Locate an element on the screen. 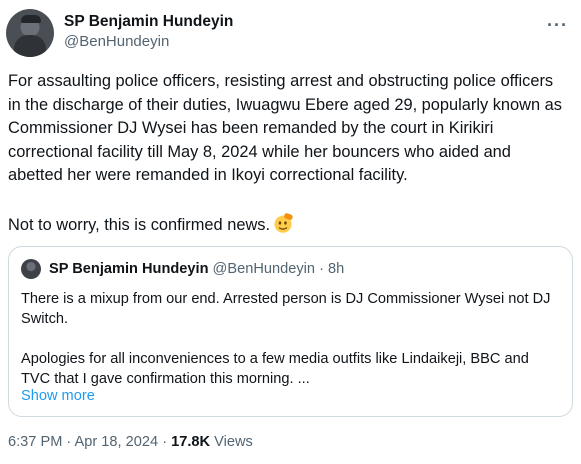  author-name: SP Benjamin Hundeyin is located at coordinates (148, 22).